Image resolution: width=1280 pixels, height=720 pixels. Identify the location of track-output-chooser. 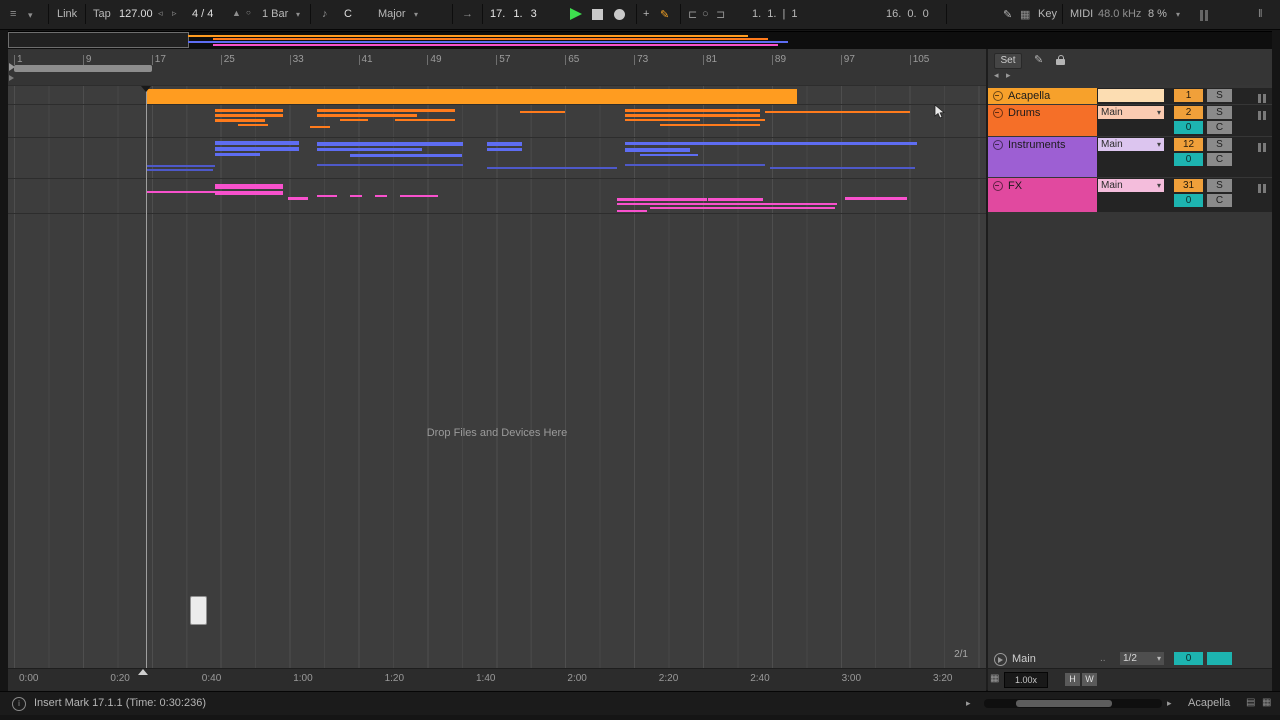
(1131, 95).